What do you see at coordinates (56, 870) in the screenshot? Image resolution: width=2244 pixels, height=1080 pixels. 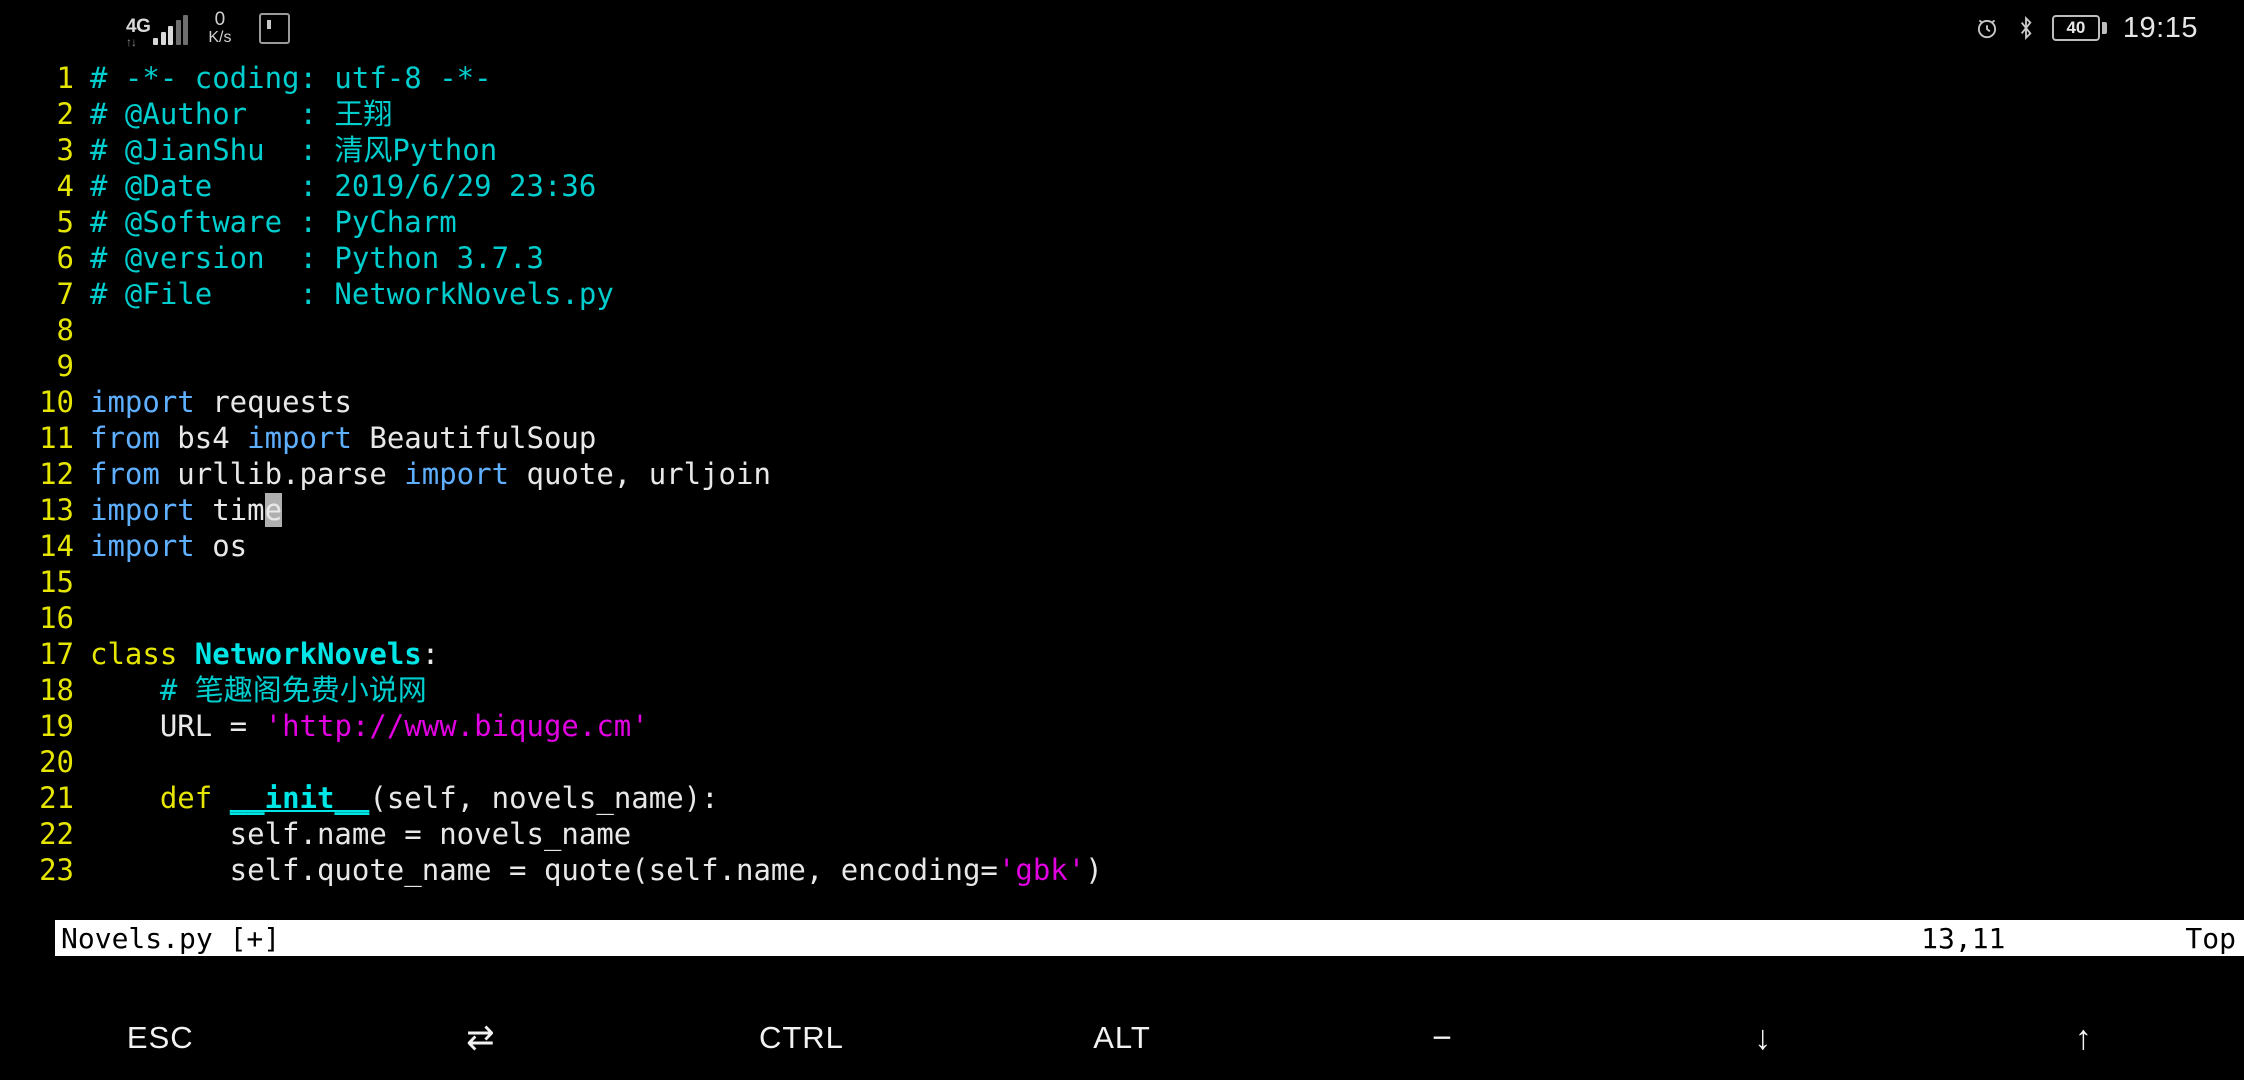 I see `line-number: 23` at bounding box center [56, 870].